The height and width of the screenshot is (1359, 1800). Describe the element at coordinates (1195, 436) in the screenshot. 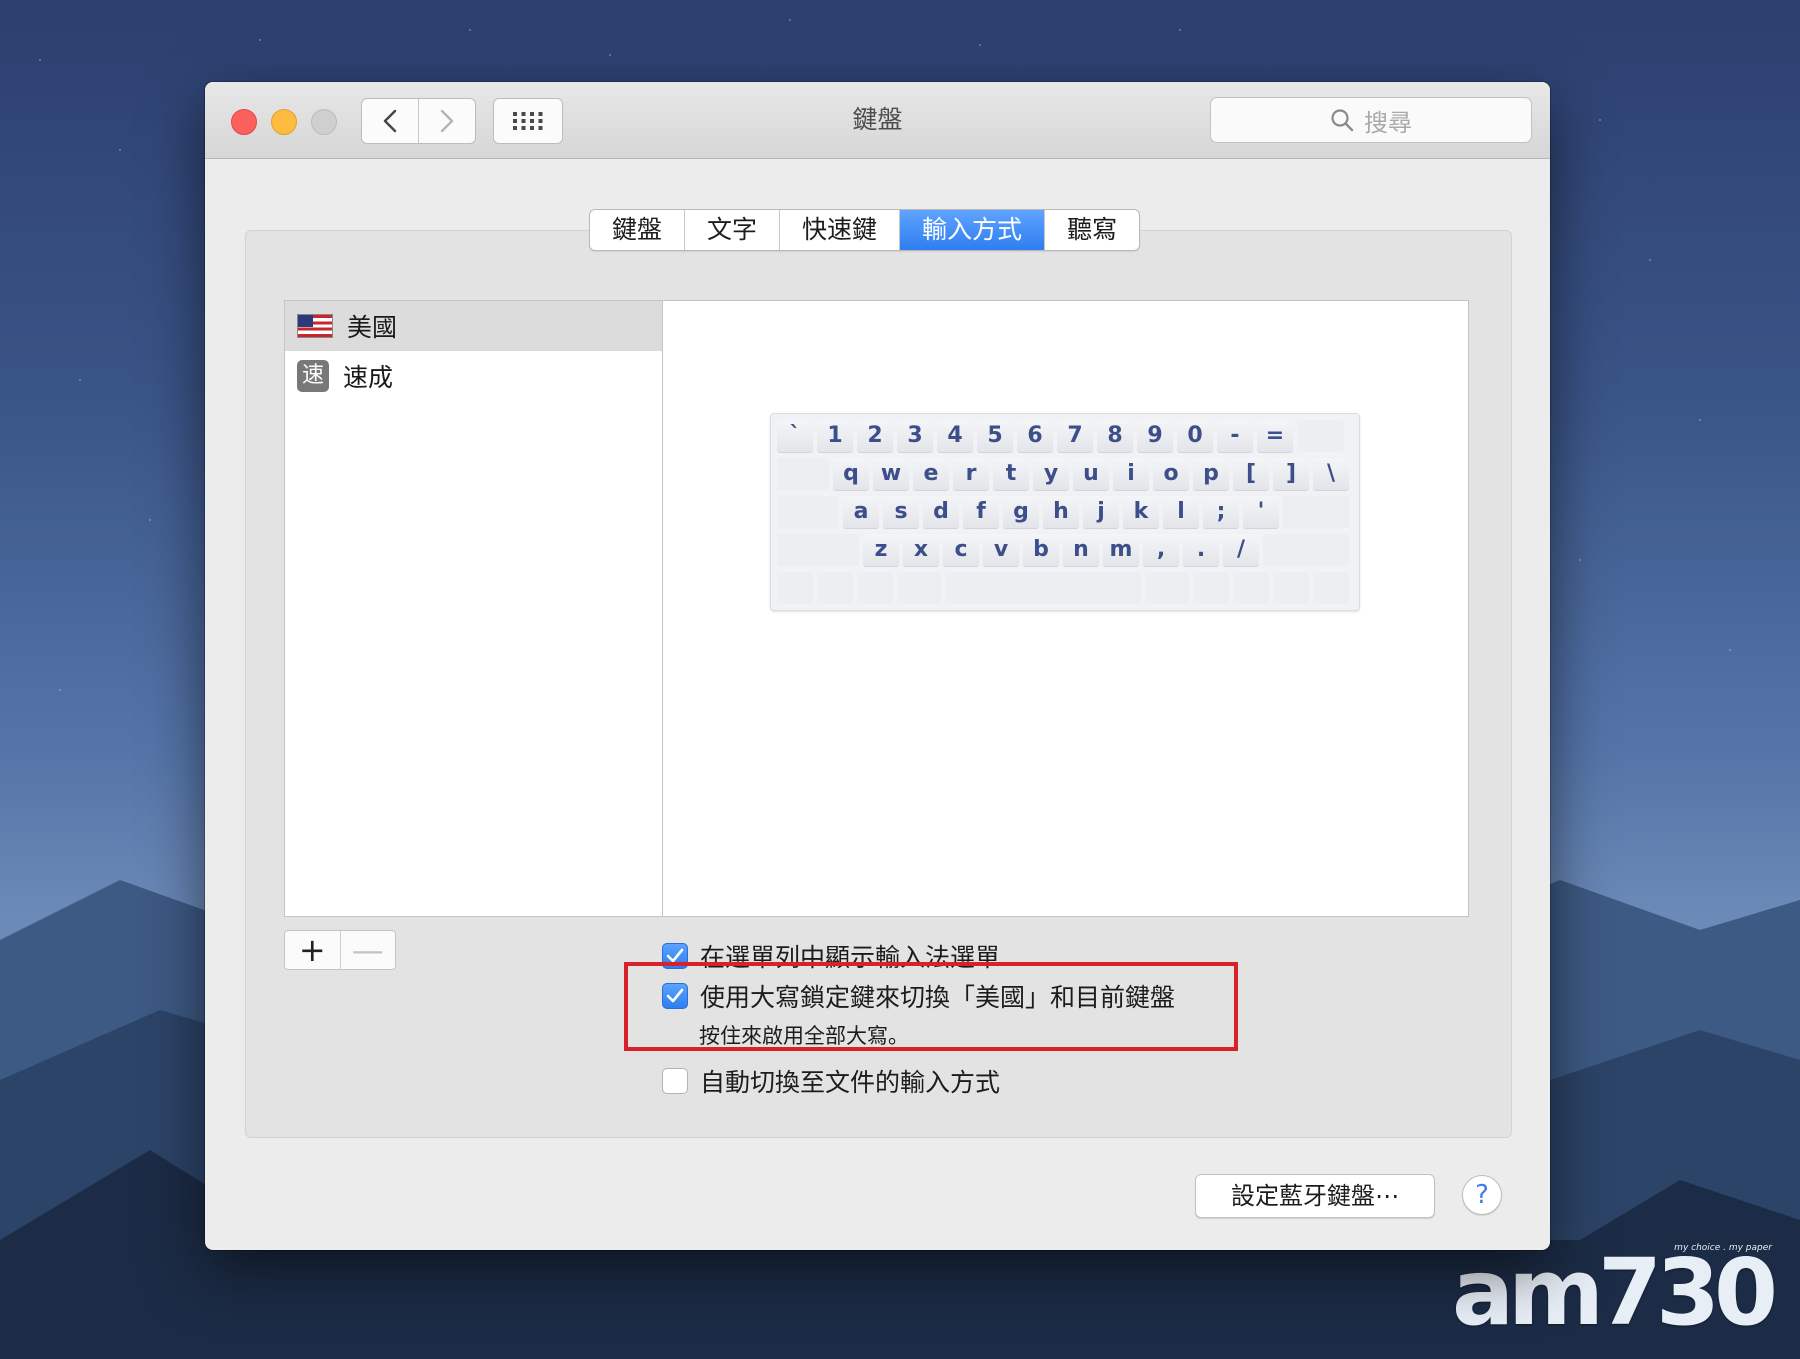

I see `keyboard-key: 0` at that location.